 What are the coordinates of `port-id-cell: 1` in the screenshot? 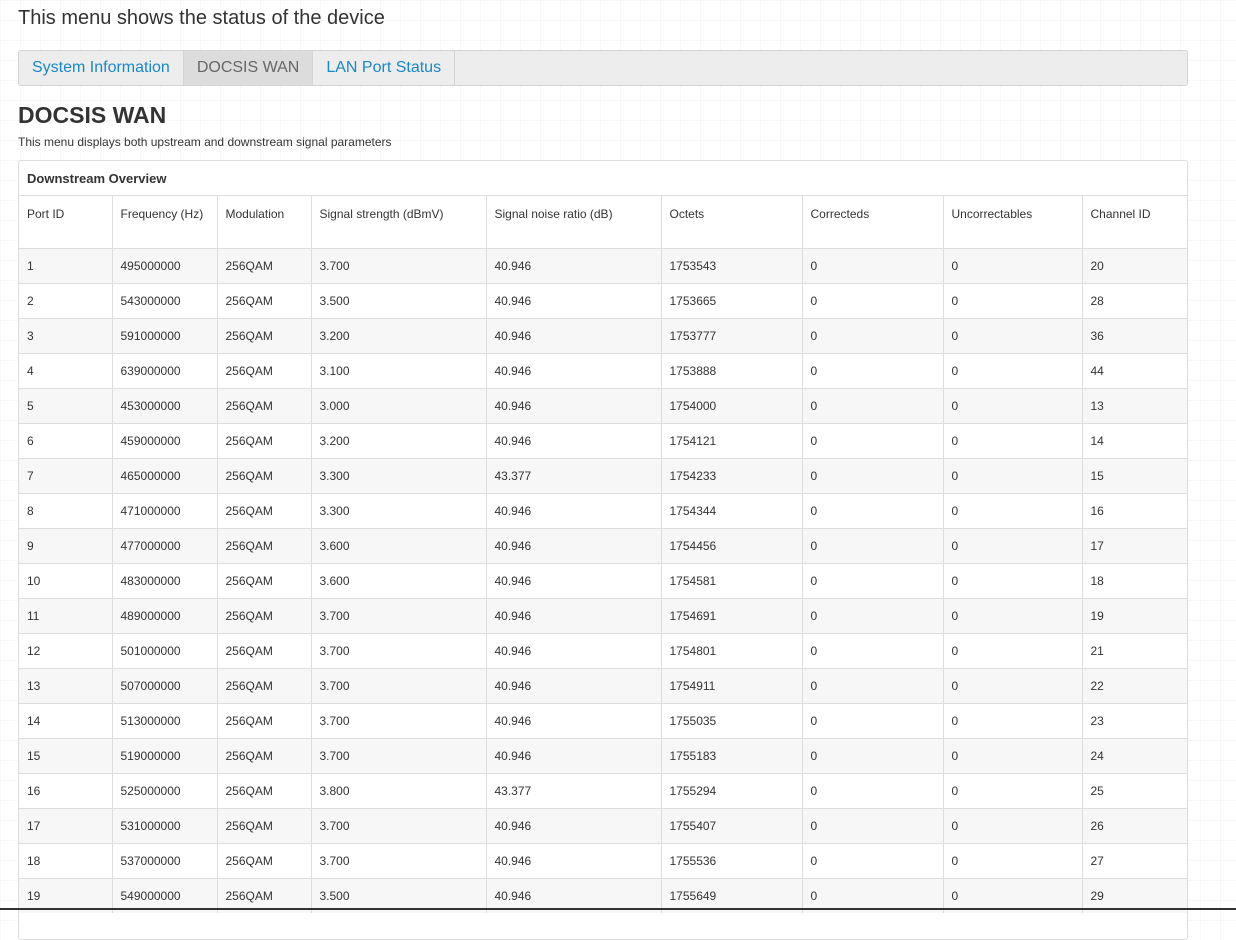 It's located at (65, 265).